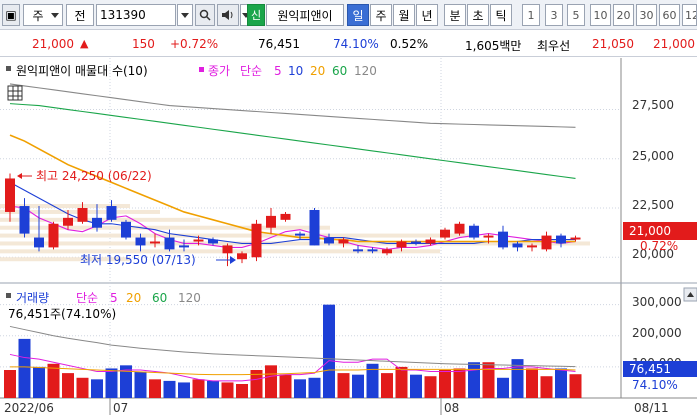 The width and height of the screenshot is (697, 415). I want to click on stock-code-value: 131390, so click(123, 15).